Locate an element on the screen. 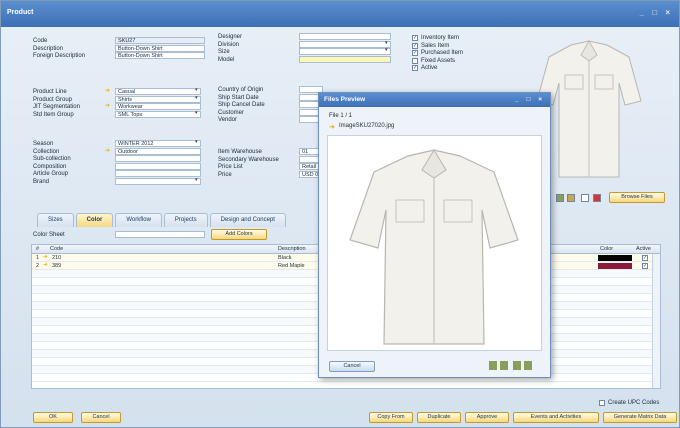 The image size is (680, 428). grid-scrollbar is located at coordinates (656, 321).